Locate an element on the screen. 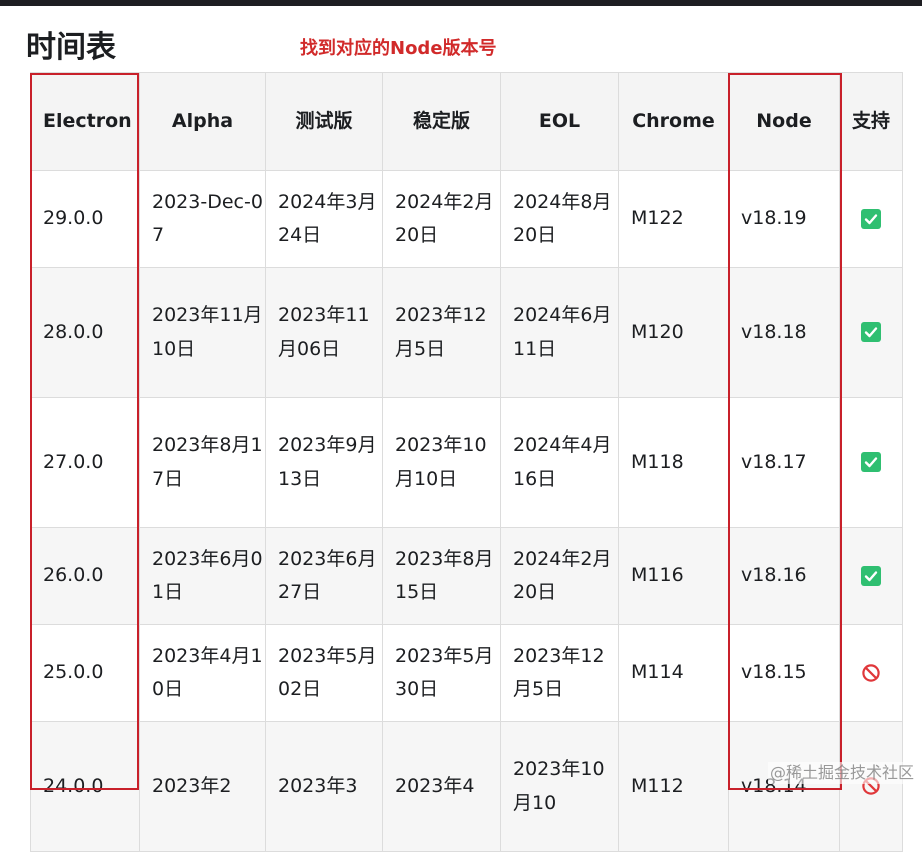 The height and width of the screenshot is (852, 922). cell-chrome: M122 is located at coordinates (673, 219).